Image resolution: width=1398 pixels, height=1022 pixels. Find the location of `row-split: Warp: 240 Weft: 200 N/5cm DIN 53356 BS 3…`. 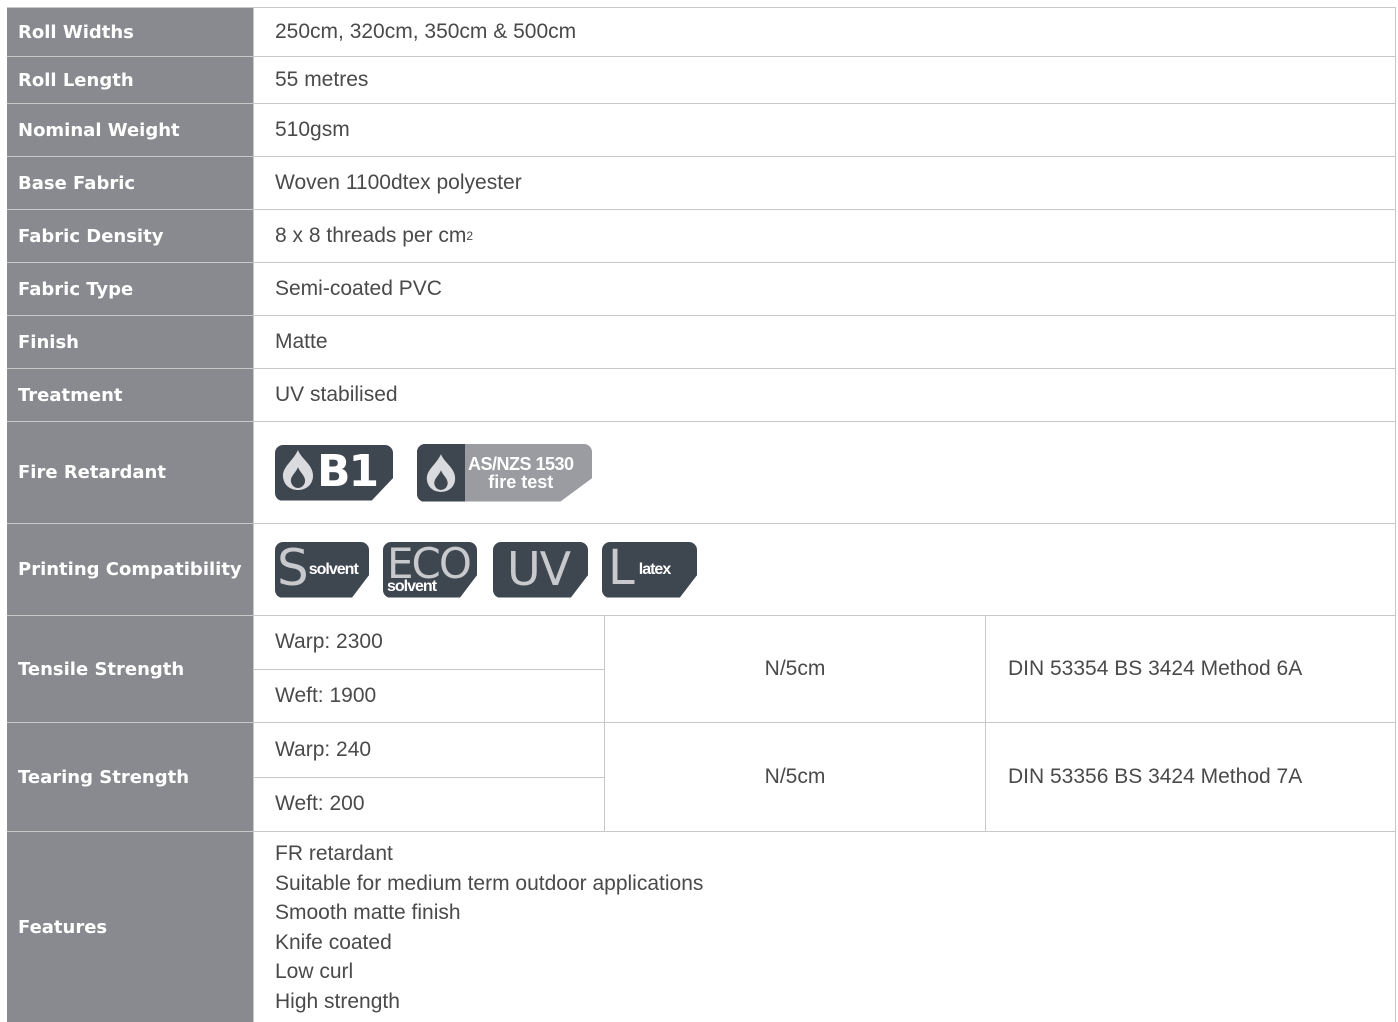

row-split: Warp: 240 Weft: 200 N/5cm DIN 53356 BS 3… is located at coordinates (825, 777).